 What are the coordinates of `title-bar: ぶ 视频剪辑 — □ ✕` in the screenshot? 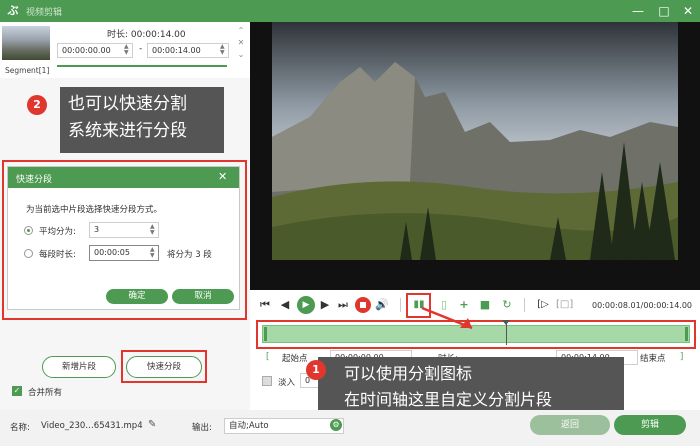 It's located at (350, 11).